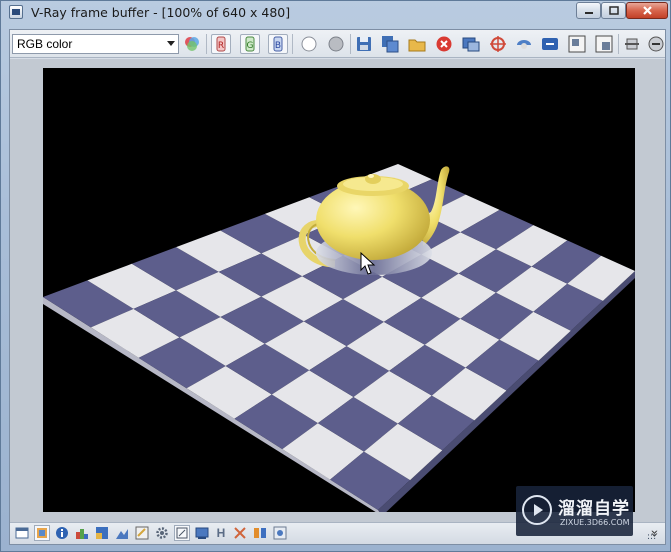  I want to click on alpha-white-circle-icon, so click(309, 44).